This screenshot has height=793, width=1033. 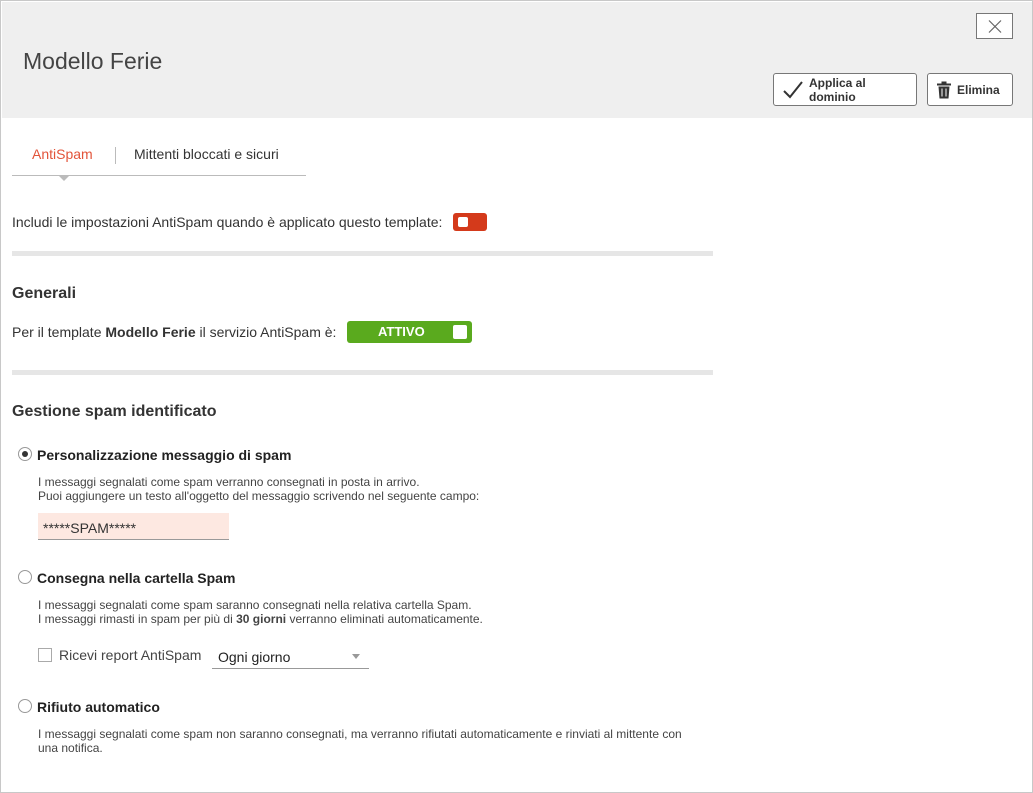 What do you see at coordinates (837, 89) in the screenshot?
I see `apply-to-domain-label: Applica al dominio` at bounding box center [837, 89].